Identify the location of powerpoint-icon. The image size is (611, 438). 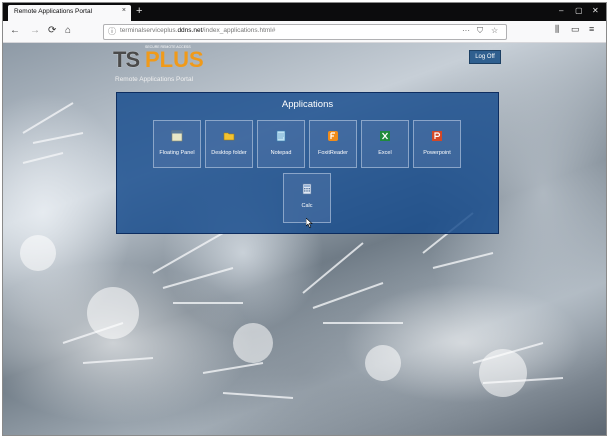
(437, 136).